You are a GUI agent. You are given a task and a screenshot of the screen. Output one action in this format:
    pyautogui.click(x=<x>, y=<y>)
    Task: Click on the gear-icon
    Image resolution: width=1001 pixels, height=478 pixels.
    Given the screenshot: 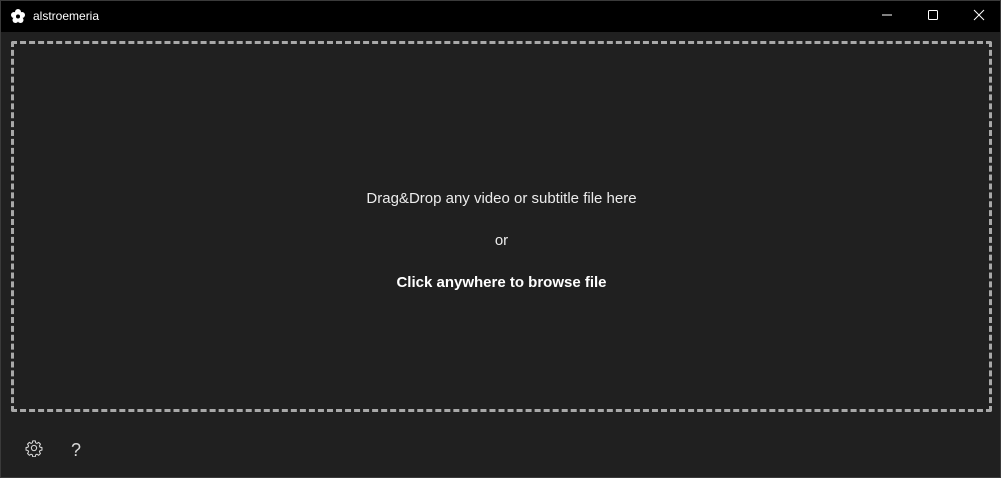 What is the action you would take?
    pyautogui.click(x=34, y=450)
    